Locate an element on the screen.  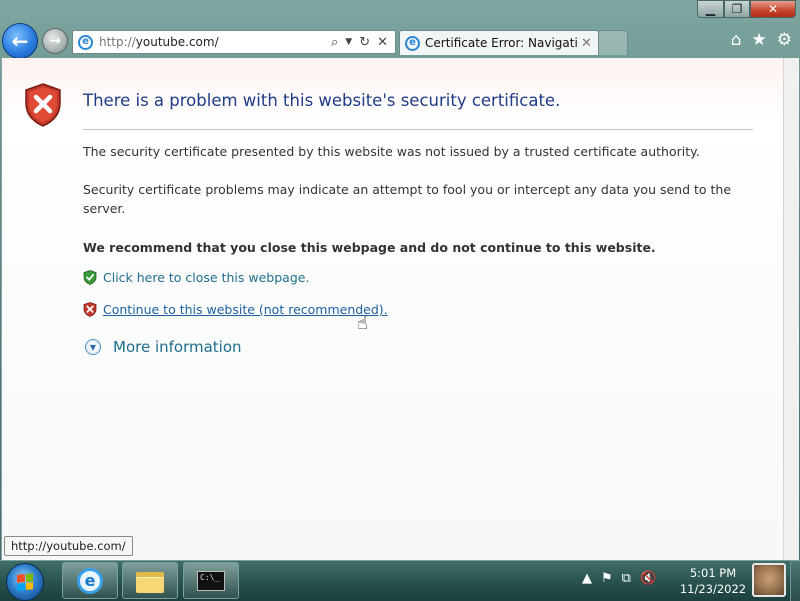
toolbar-right-icons: ⌂ ★ ⚙ is located at coordinates (761, 40).